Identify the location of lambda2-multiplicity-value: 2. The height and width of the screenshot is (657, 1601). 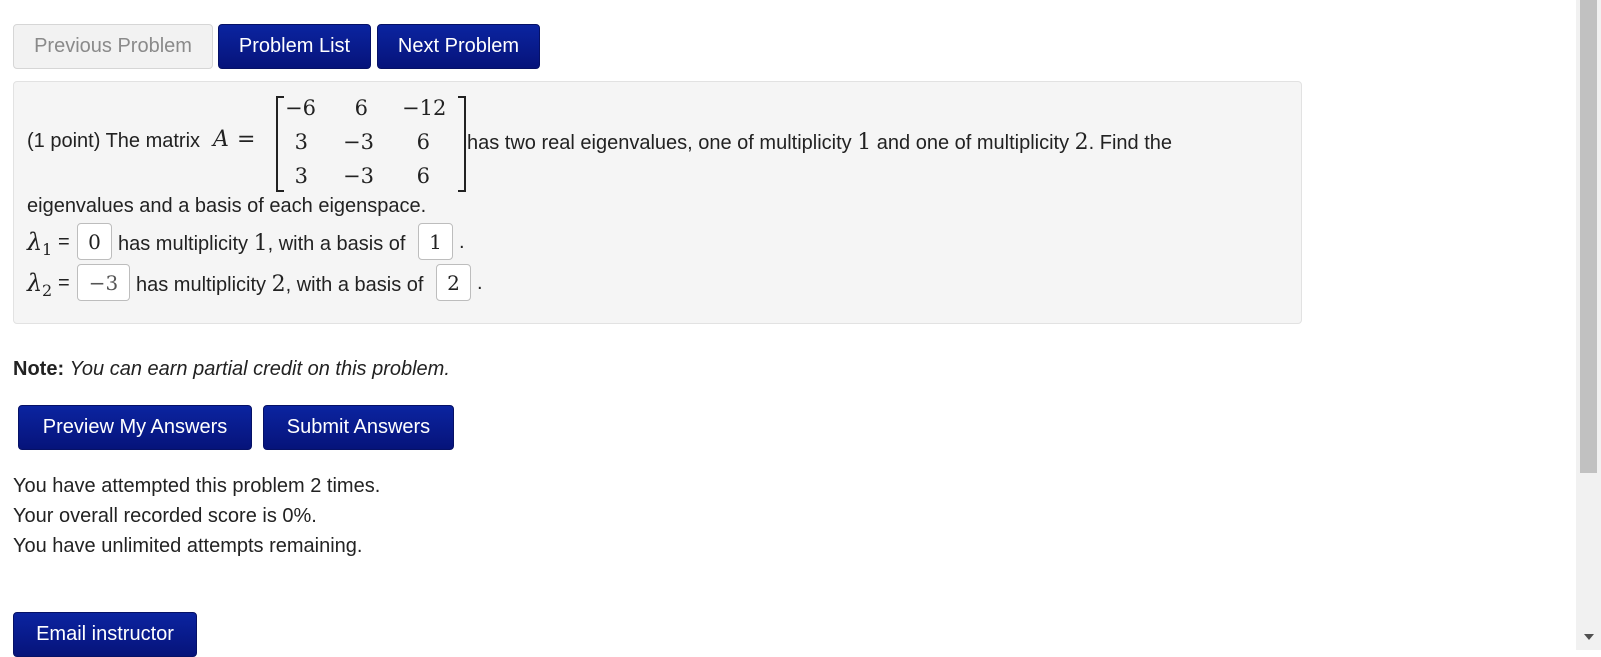
(278, 284).